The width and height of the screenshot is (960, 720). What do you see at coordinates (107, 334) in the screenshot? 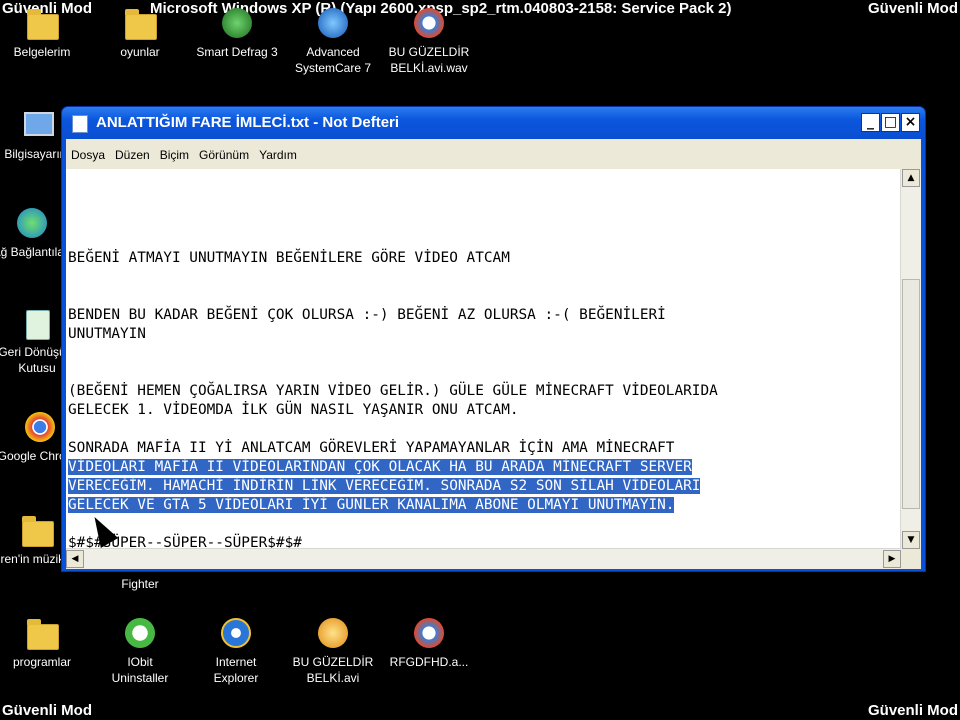
I see `text-line: UNUTMAYIN` at bounding box center [107, 334].